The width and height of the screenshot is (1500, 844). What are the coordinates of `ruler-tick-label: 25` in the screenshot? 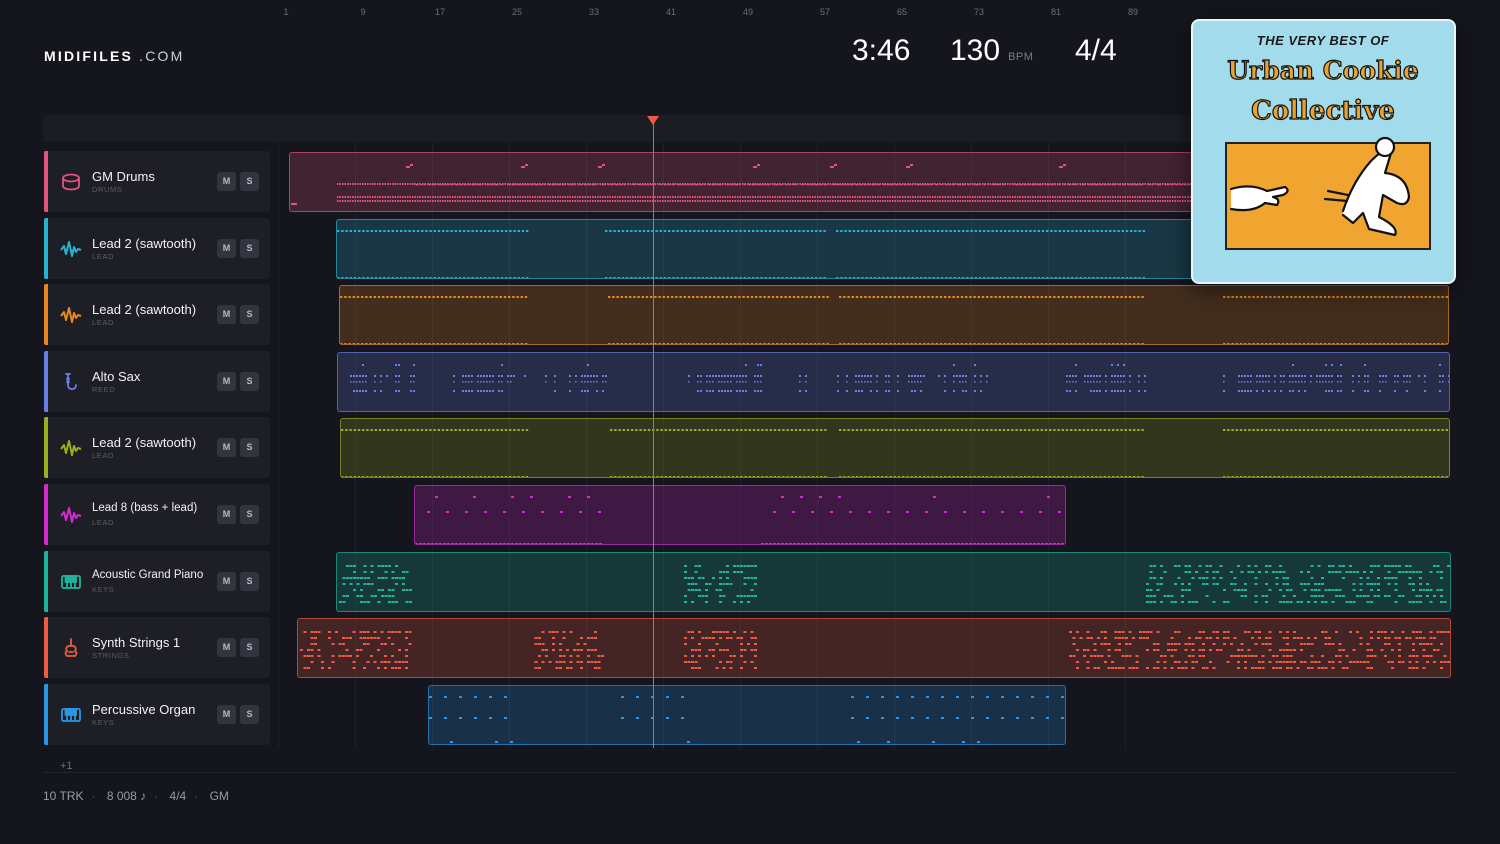 It's located at (517, 12).